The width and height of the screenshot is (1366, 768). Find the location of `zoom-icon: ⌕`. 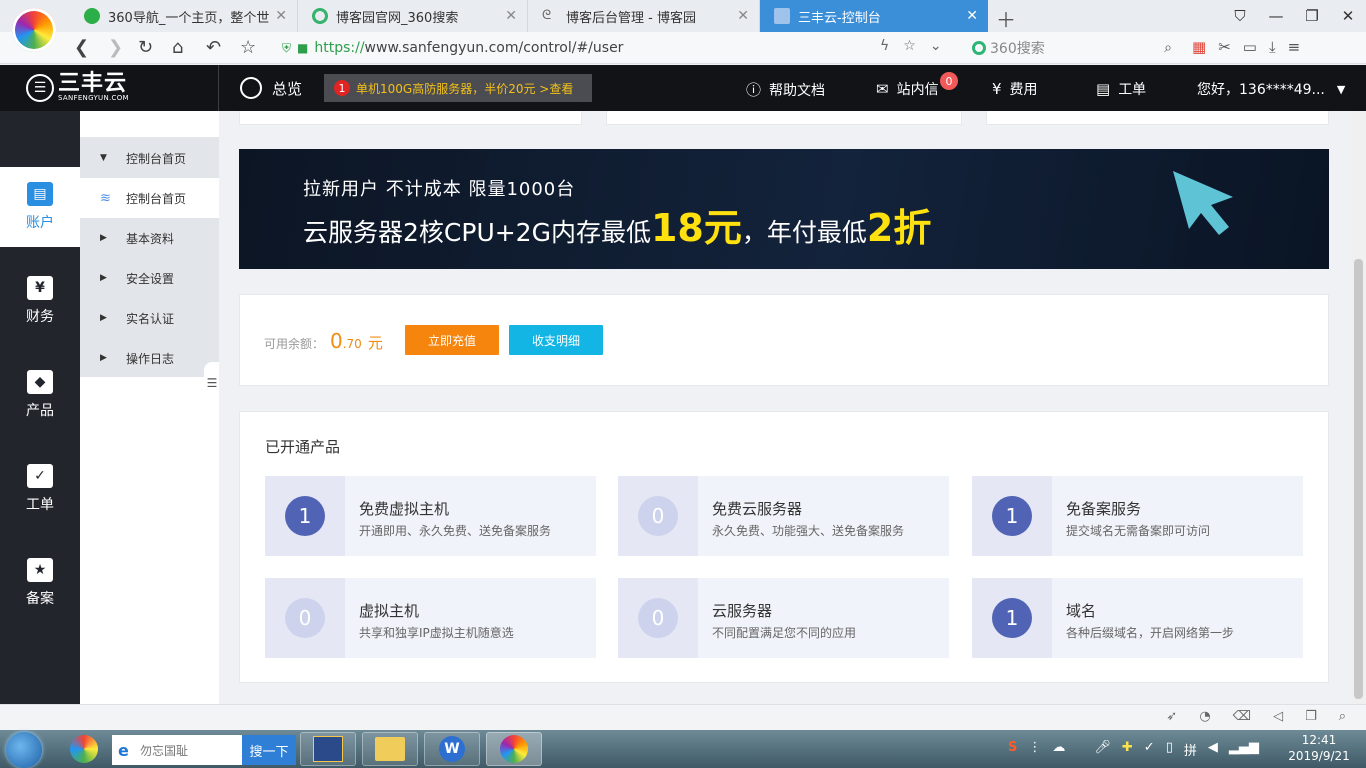

zoom-icon: ⌕ is located at coordinates (1342, 716).